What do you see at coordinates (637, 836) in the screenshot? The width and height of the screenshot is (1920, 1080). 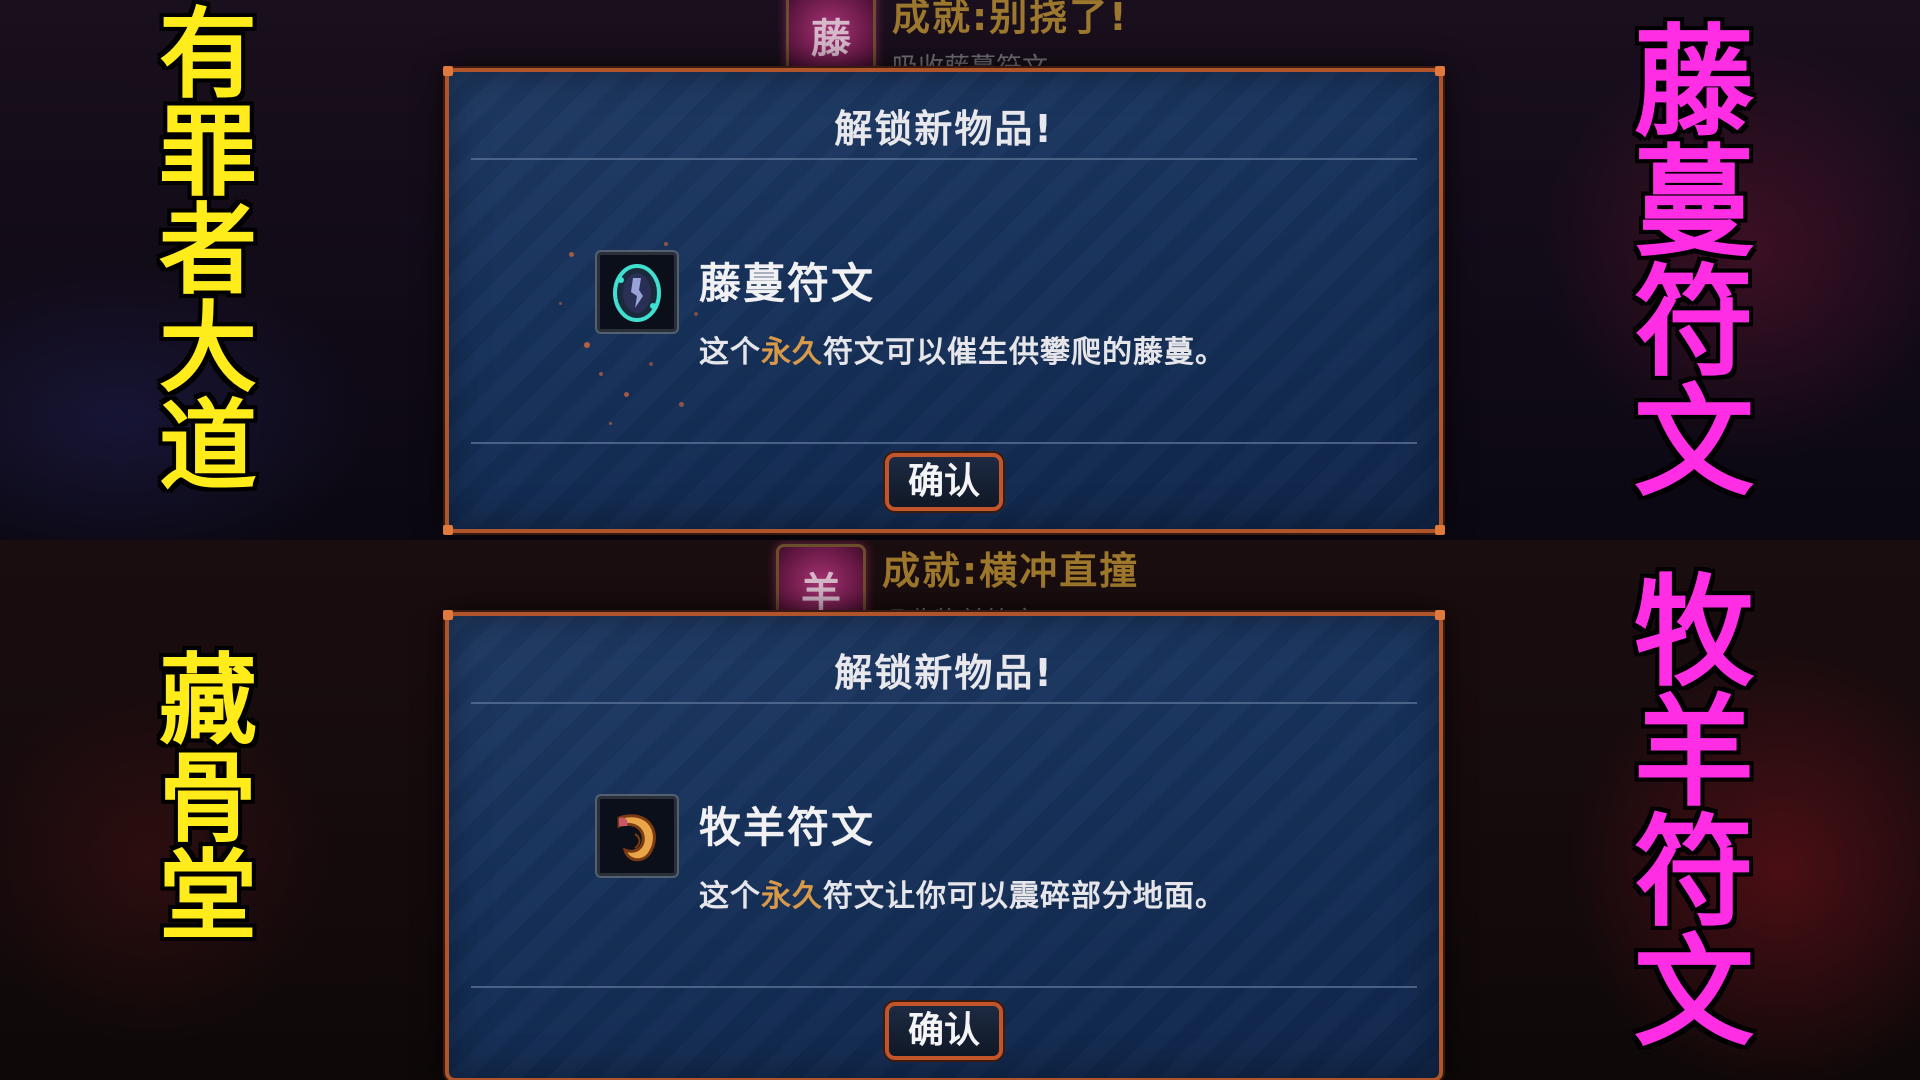 I see `ram-horn-rune-icon` at bounding box center [637, 836].